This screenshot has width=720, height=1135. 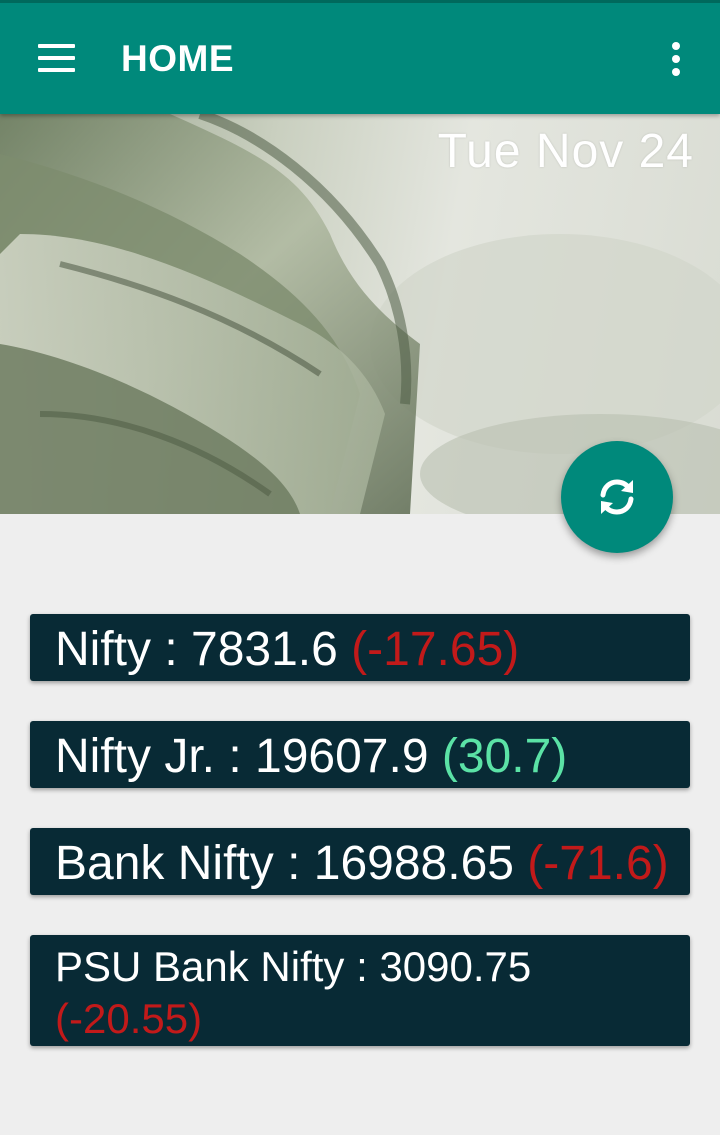 What do you see at coordinates (56, 58) in the screenshot?
I see `hamburger-menu-icon` at bounding box center [56, 58].